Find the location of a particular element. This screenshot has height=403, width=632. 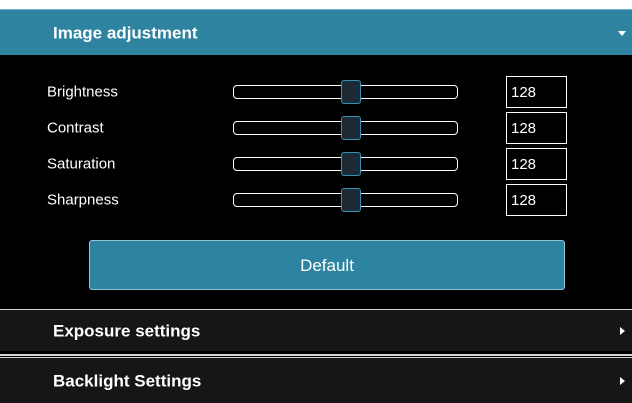

backlight-settings-header: Backlight Settings is located at coordinates (316, 380).